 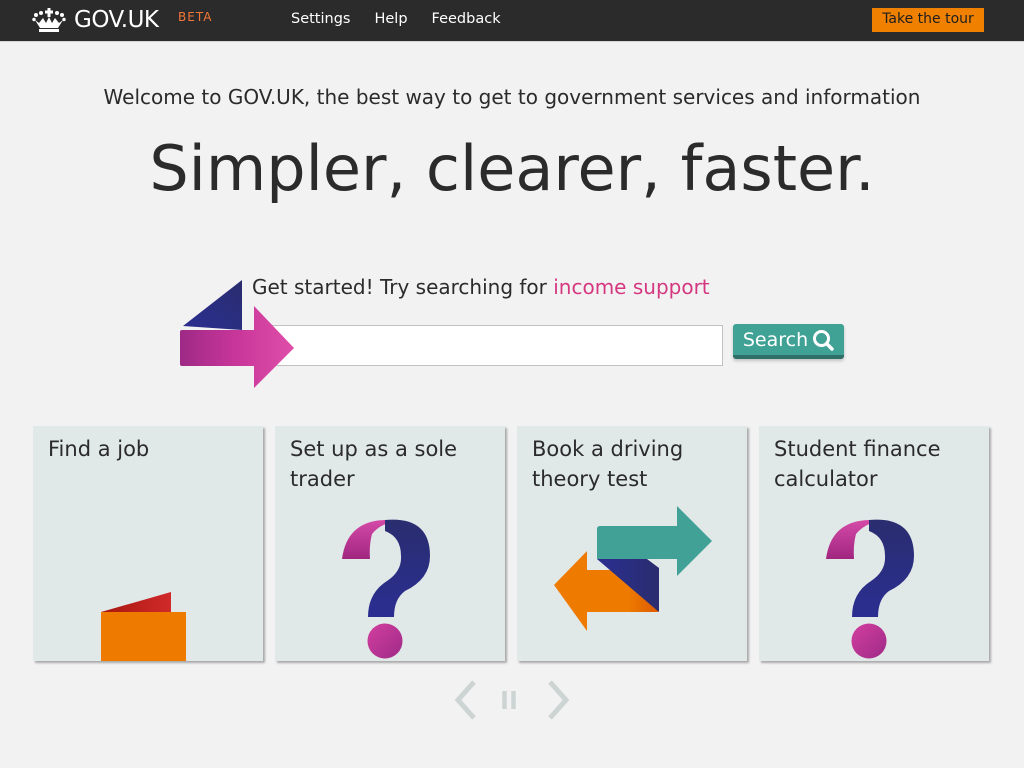 What do you see at coordinates (631, 287) in the screenshot?
I see `income-support-link: income support` at bounding box center [631, 287].